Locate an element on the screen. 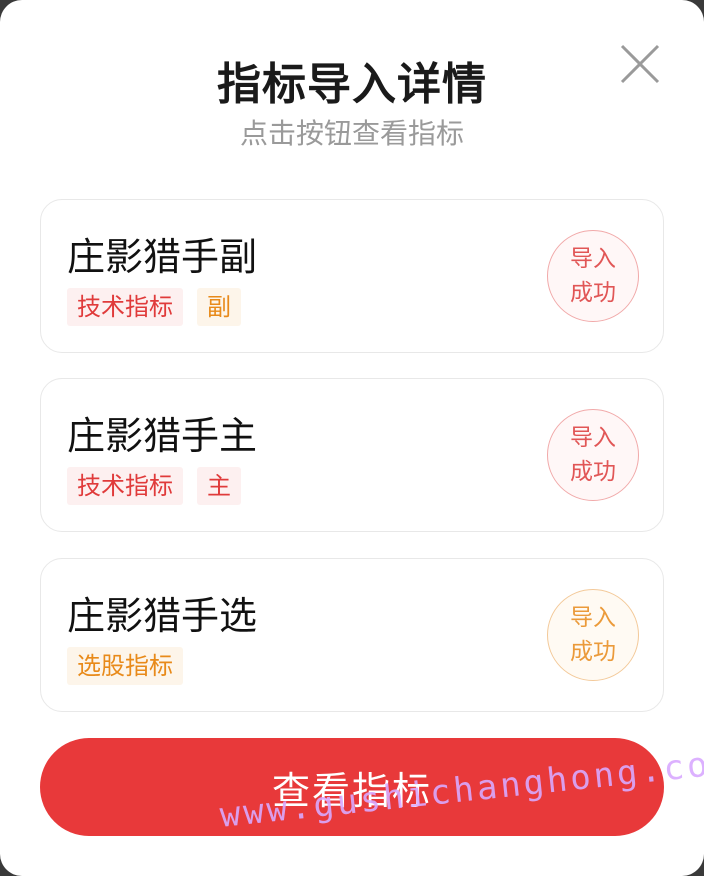 Image resolution: width=704 pixels, height=876 pixels. indicator-tags: 技术指标 副 is located at coordinates (154, 307).